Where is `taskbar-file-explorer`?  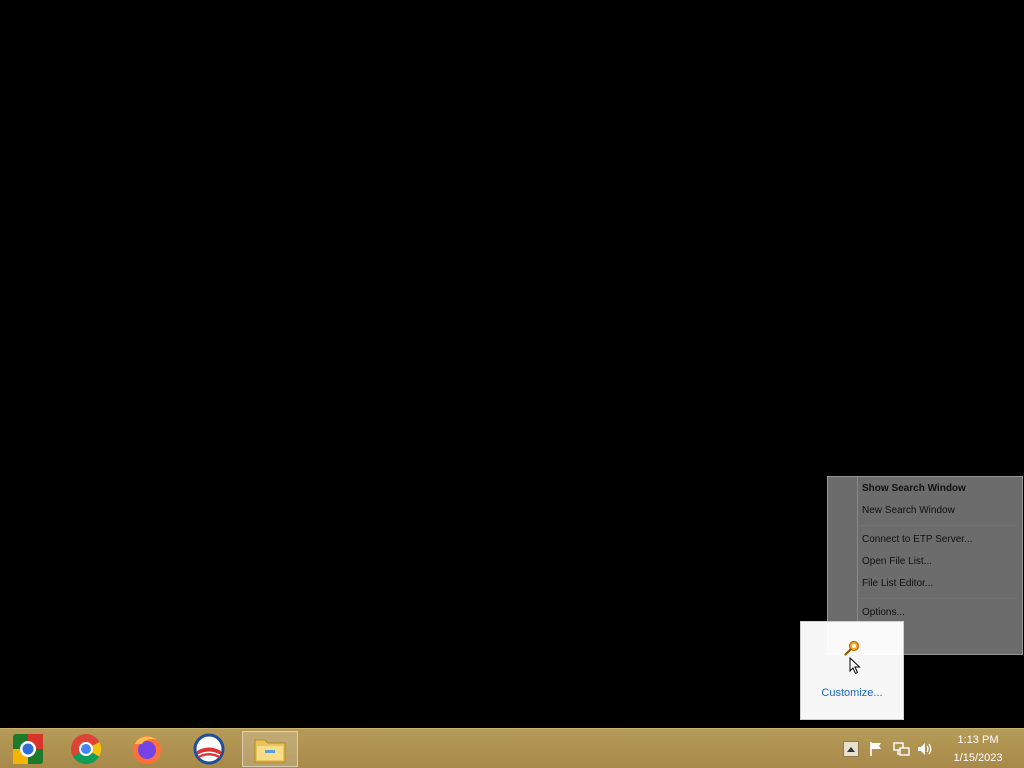 taskbar-file-explorer is located at coordinates (270, 749).